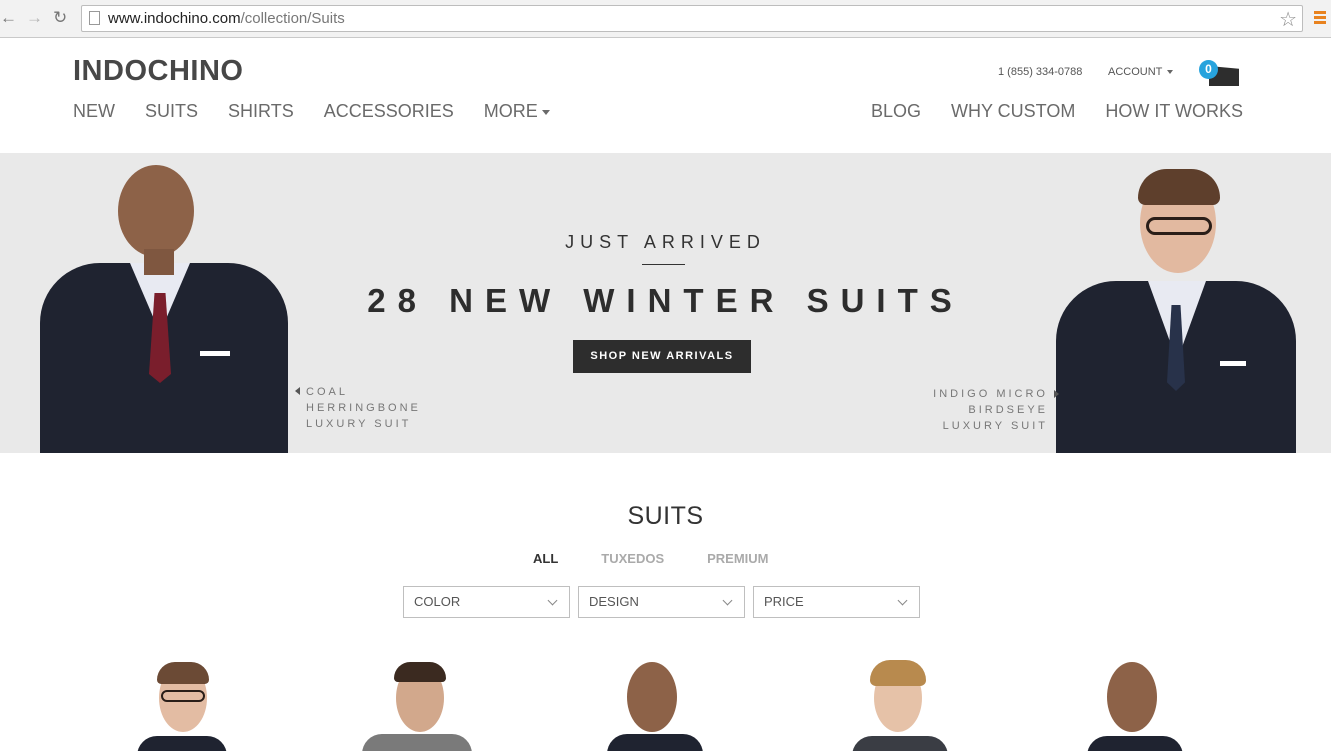 Image resolution: width=1331 pixels, height=751 pixels. I want to click on product-grid, so click(665, 705).